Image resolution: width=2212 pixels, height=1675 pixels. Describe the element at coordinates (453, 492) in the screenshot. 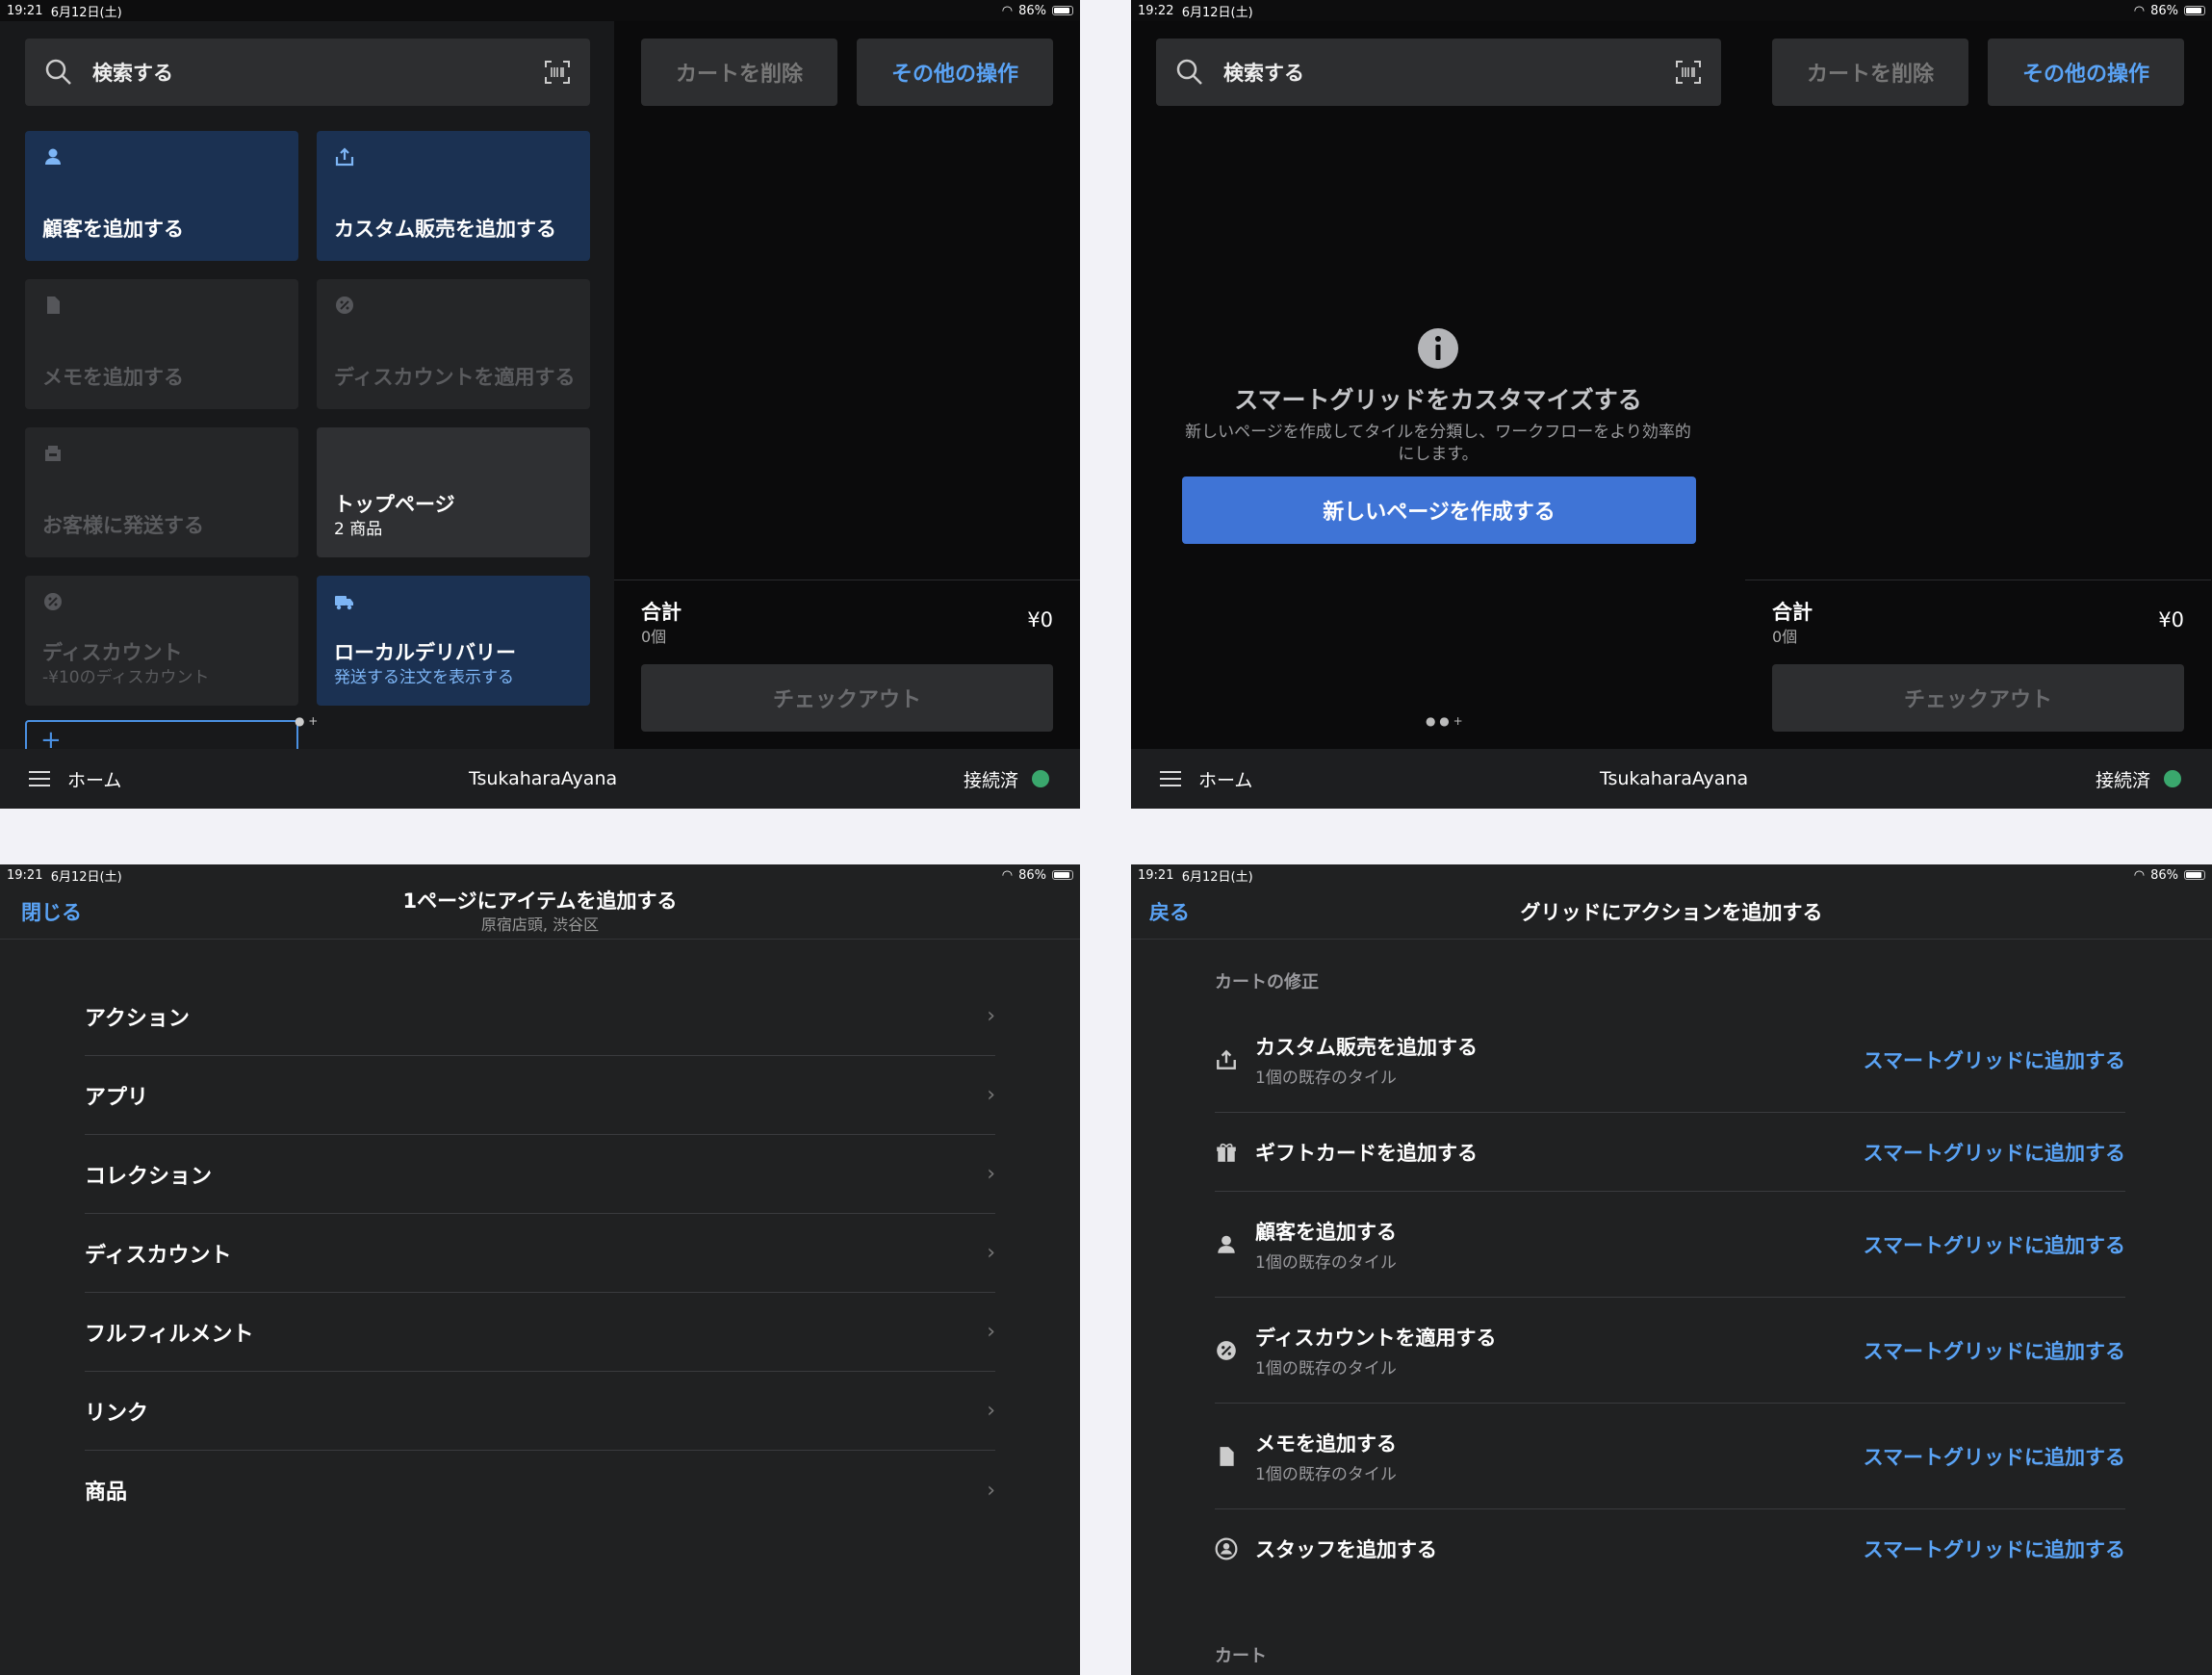

I see `tile-top-page: トップページ 2 商品` at that location.